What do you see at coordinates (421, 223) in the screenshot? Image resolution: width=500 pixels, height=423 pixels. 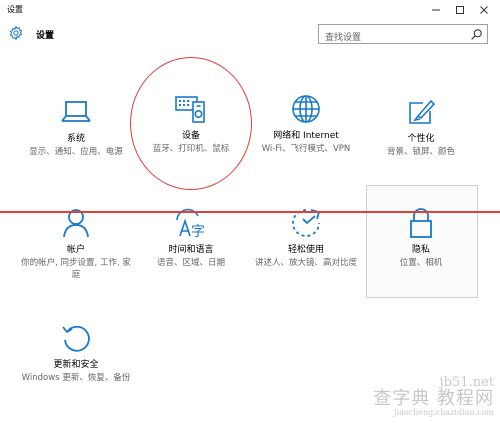 I see `lock-icon` at bounding box center [421, 223].